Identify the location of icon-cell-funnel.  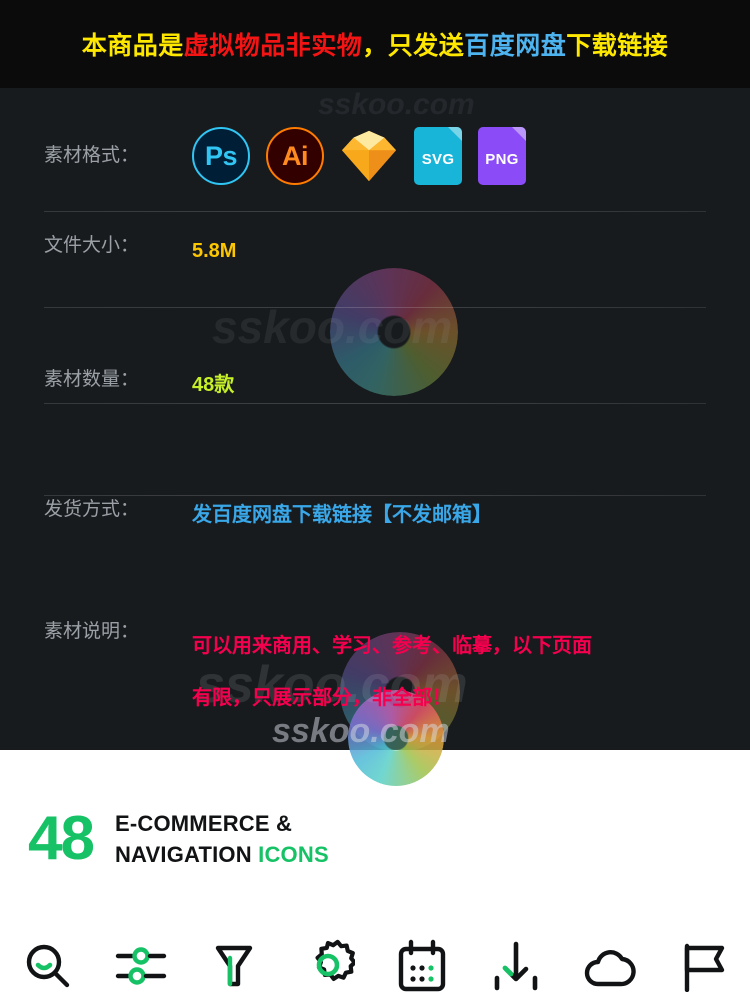
(235, 961).